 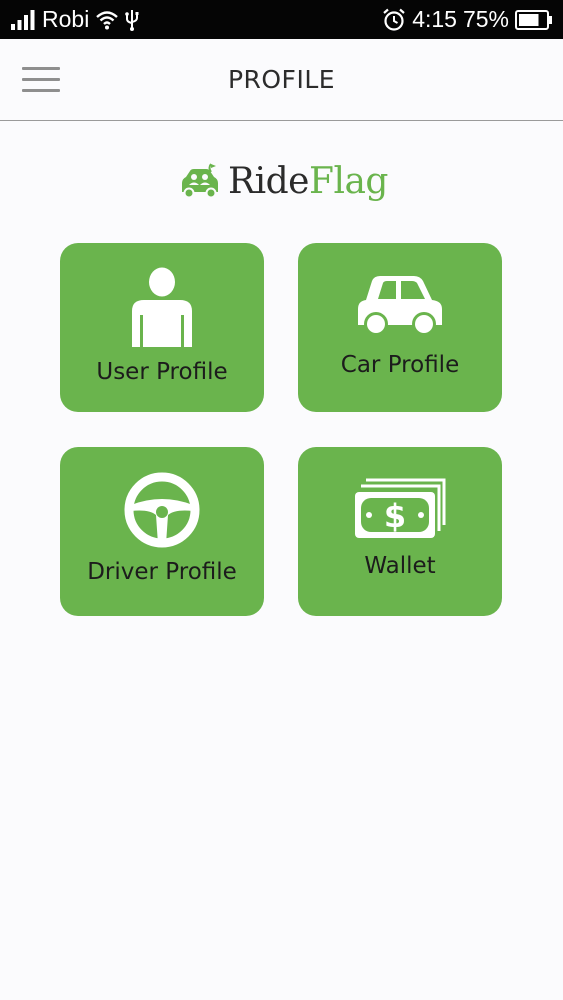 I want to click on money-icon: $, so click(x=400, y=508).